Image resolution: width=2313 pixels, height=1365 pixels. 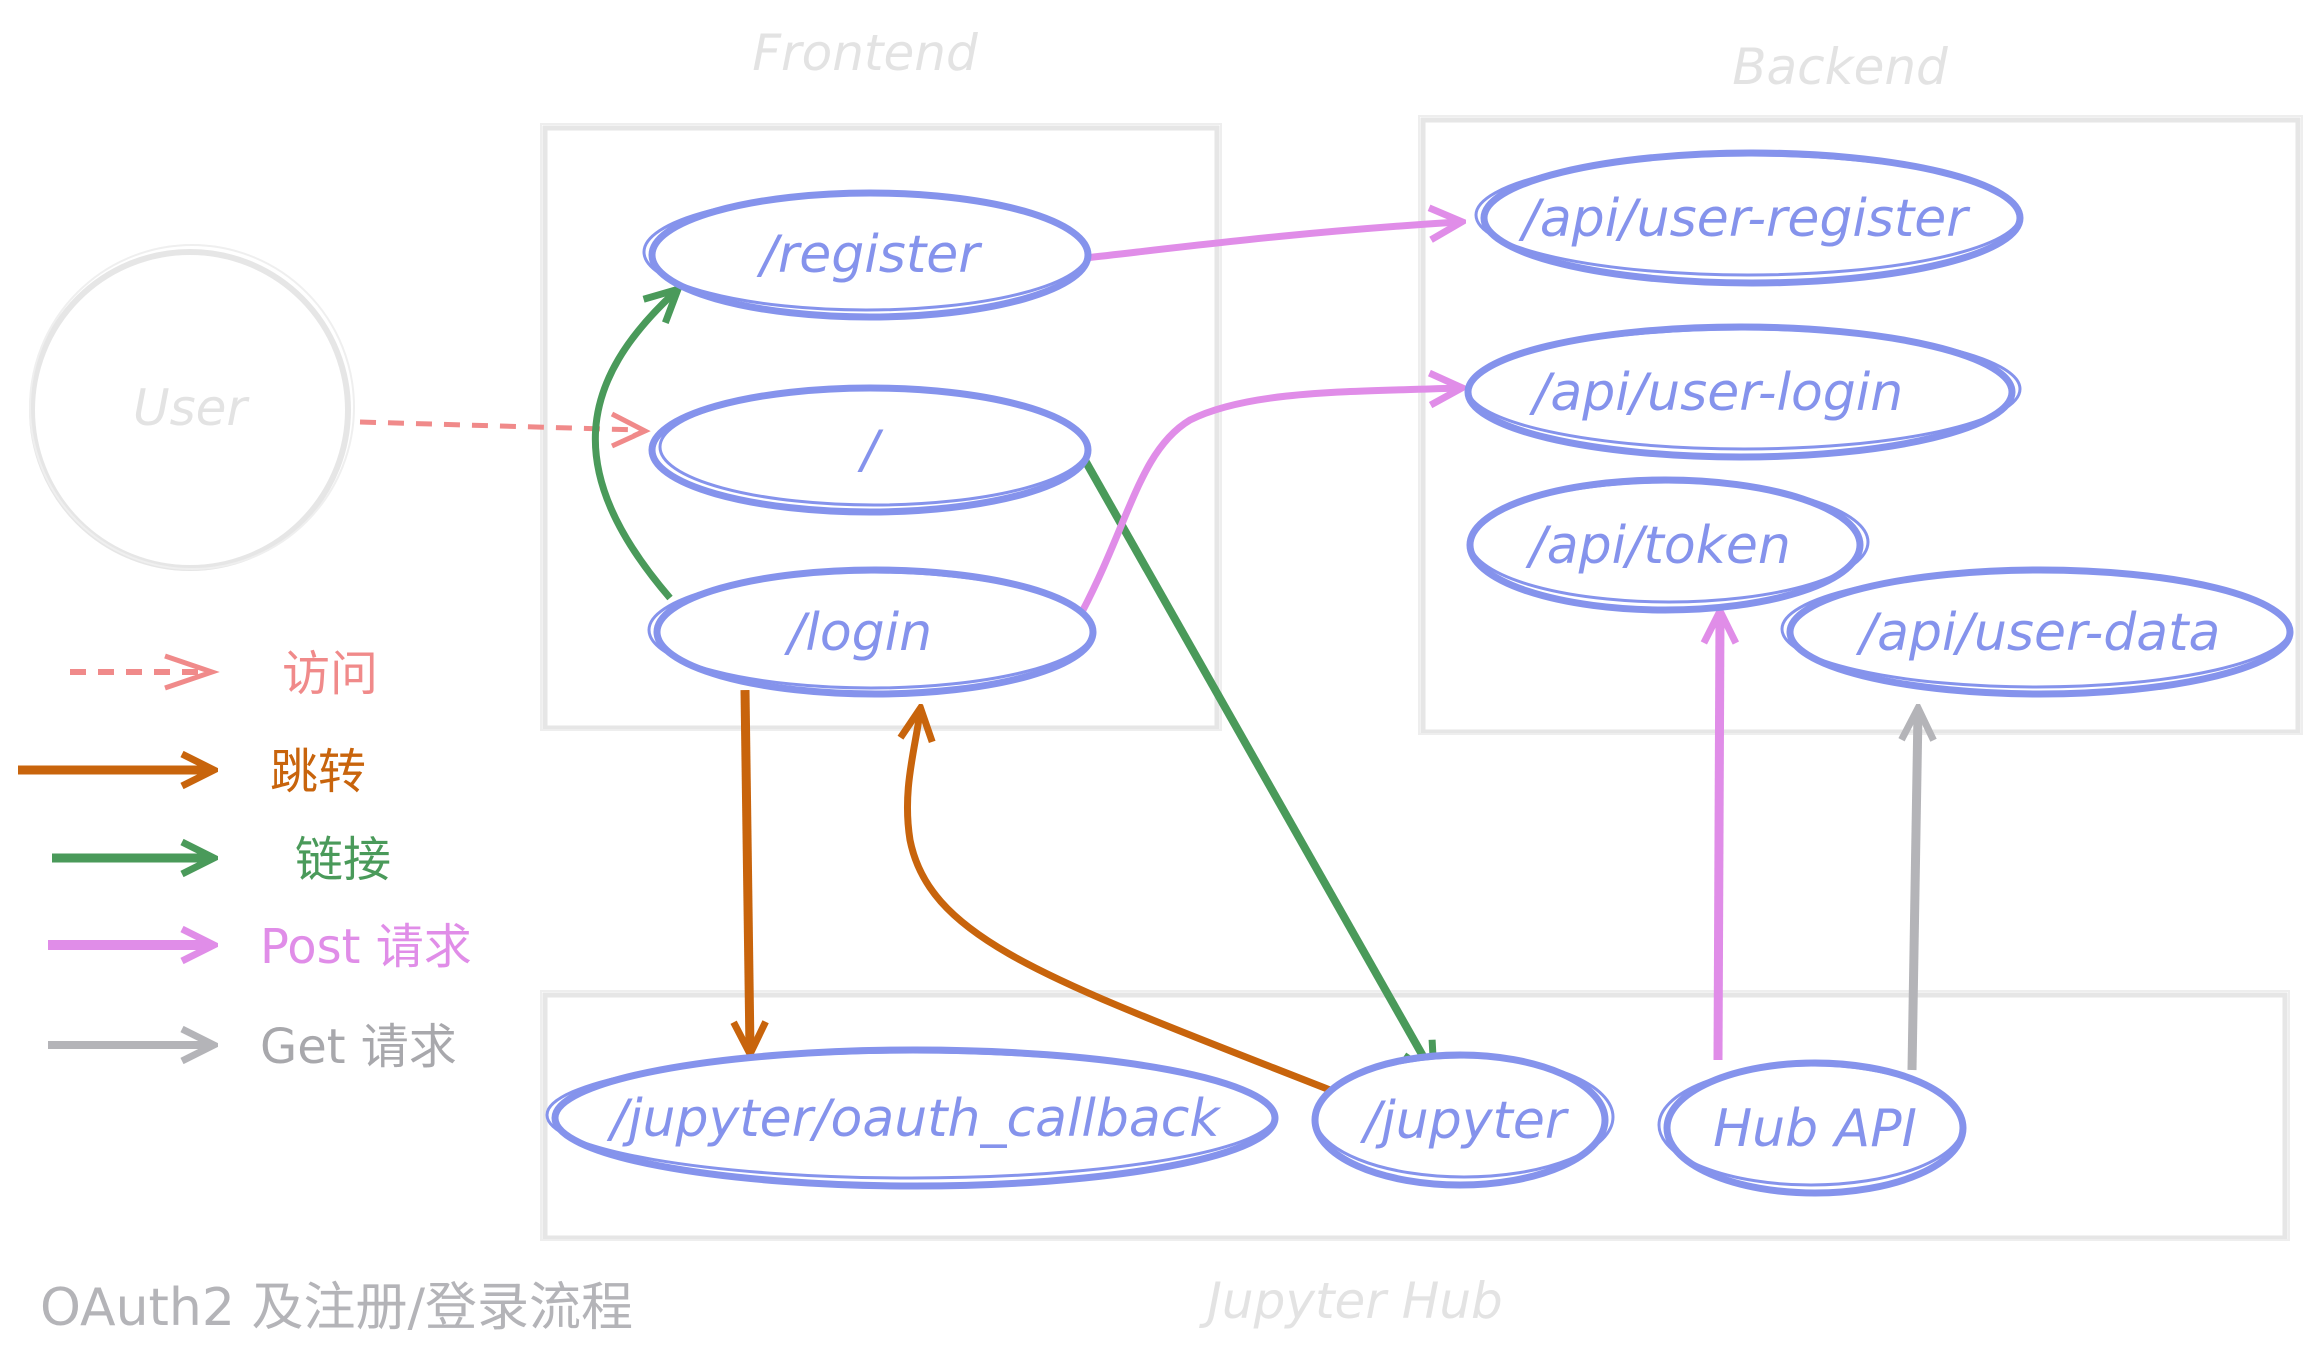 I want to click on legend-link-label: 链接, so click(x=343, y=860).